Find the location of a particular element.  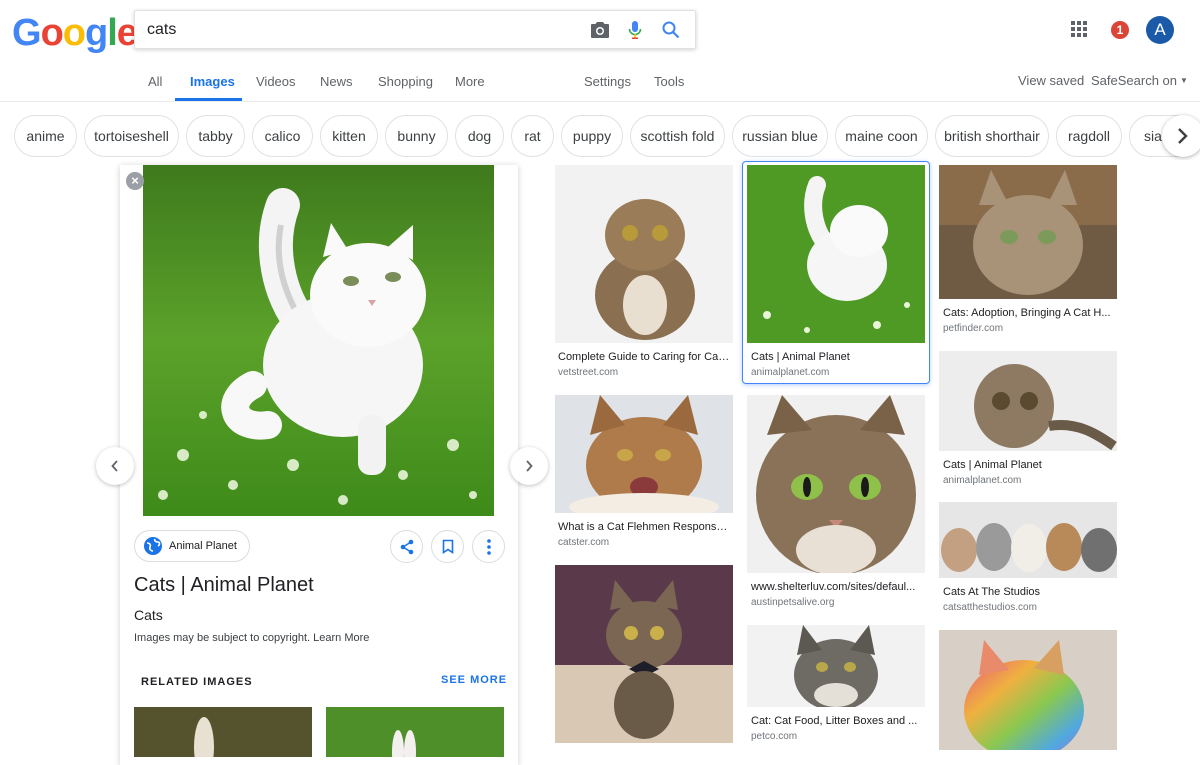

result-site-3: petfinder.com is located at coordinates (973, 328).